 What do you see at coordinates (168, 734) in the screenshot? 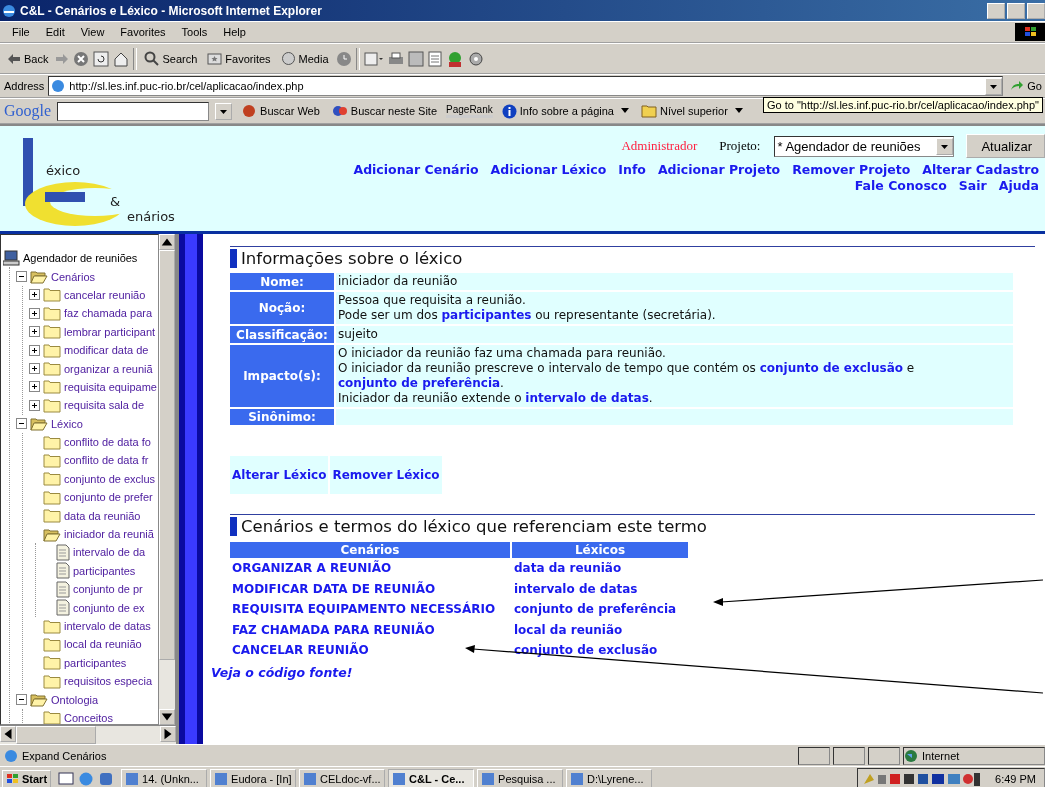
I see `scroll-right-icon` at bounding box center [168, 734].